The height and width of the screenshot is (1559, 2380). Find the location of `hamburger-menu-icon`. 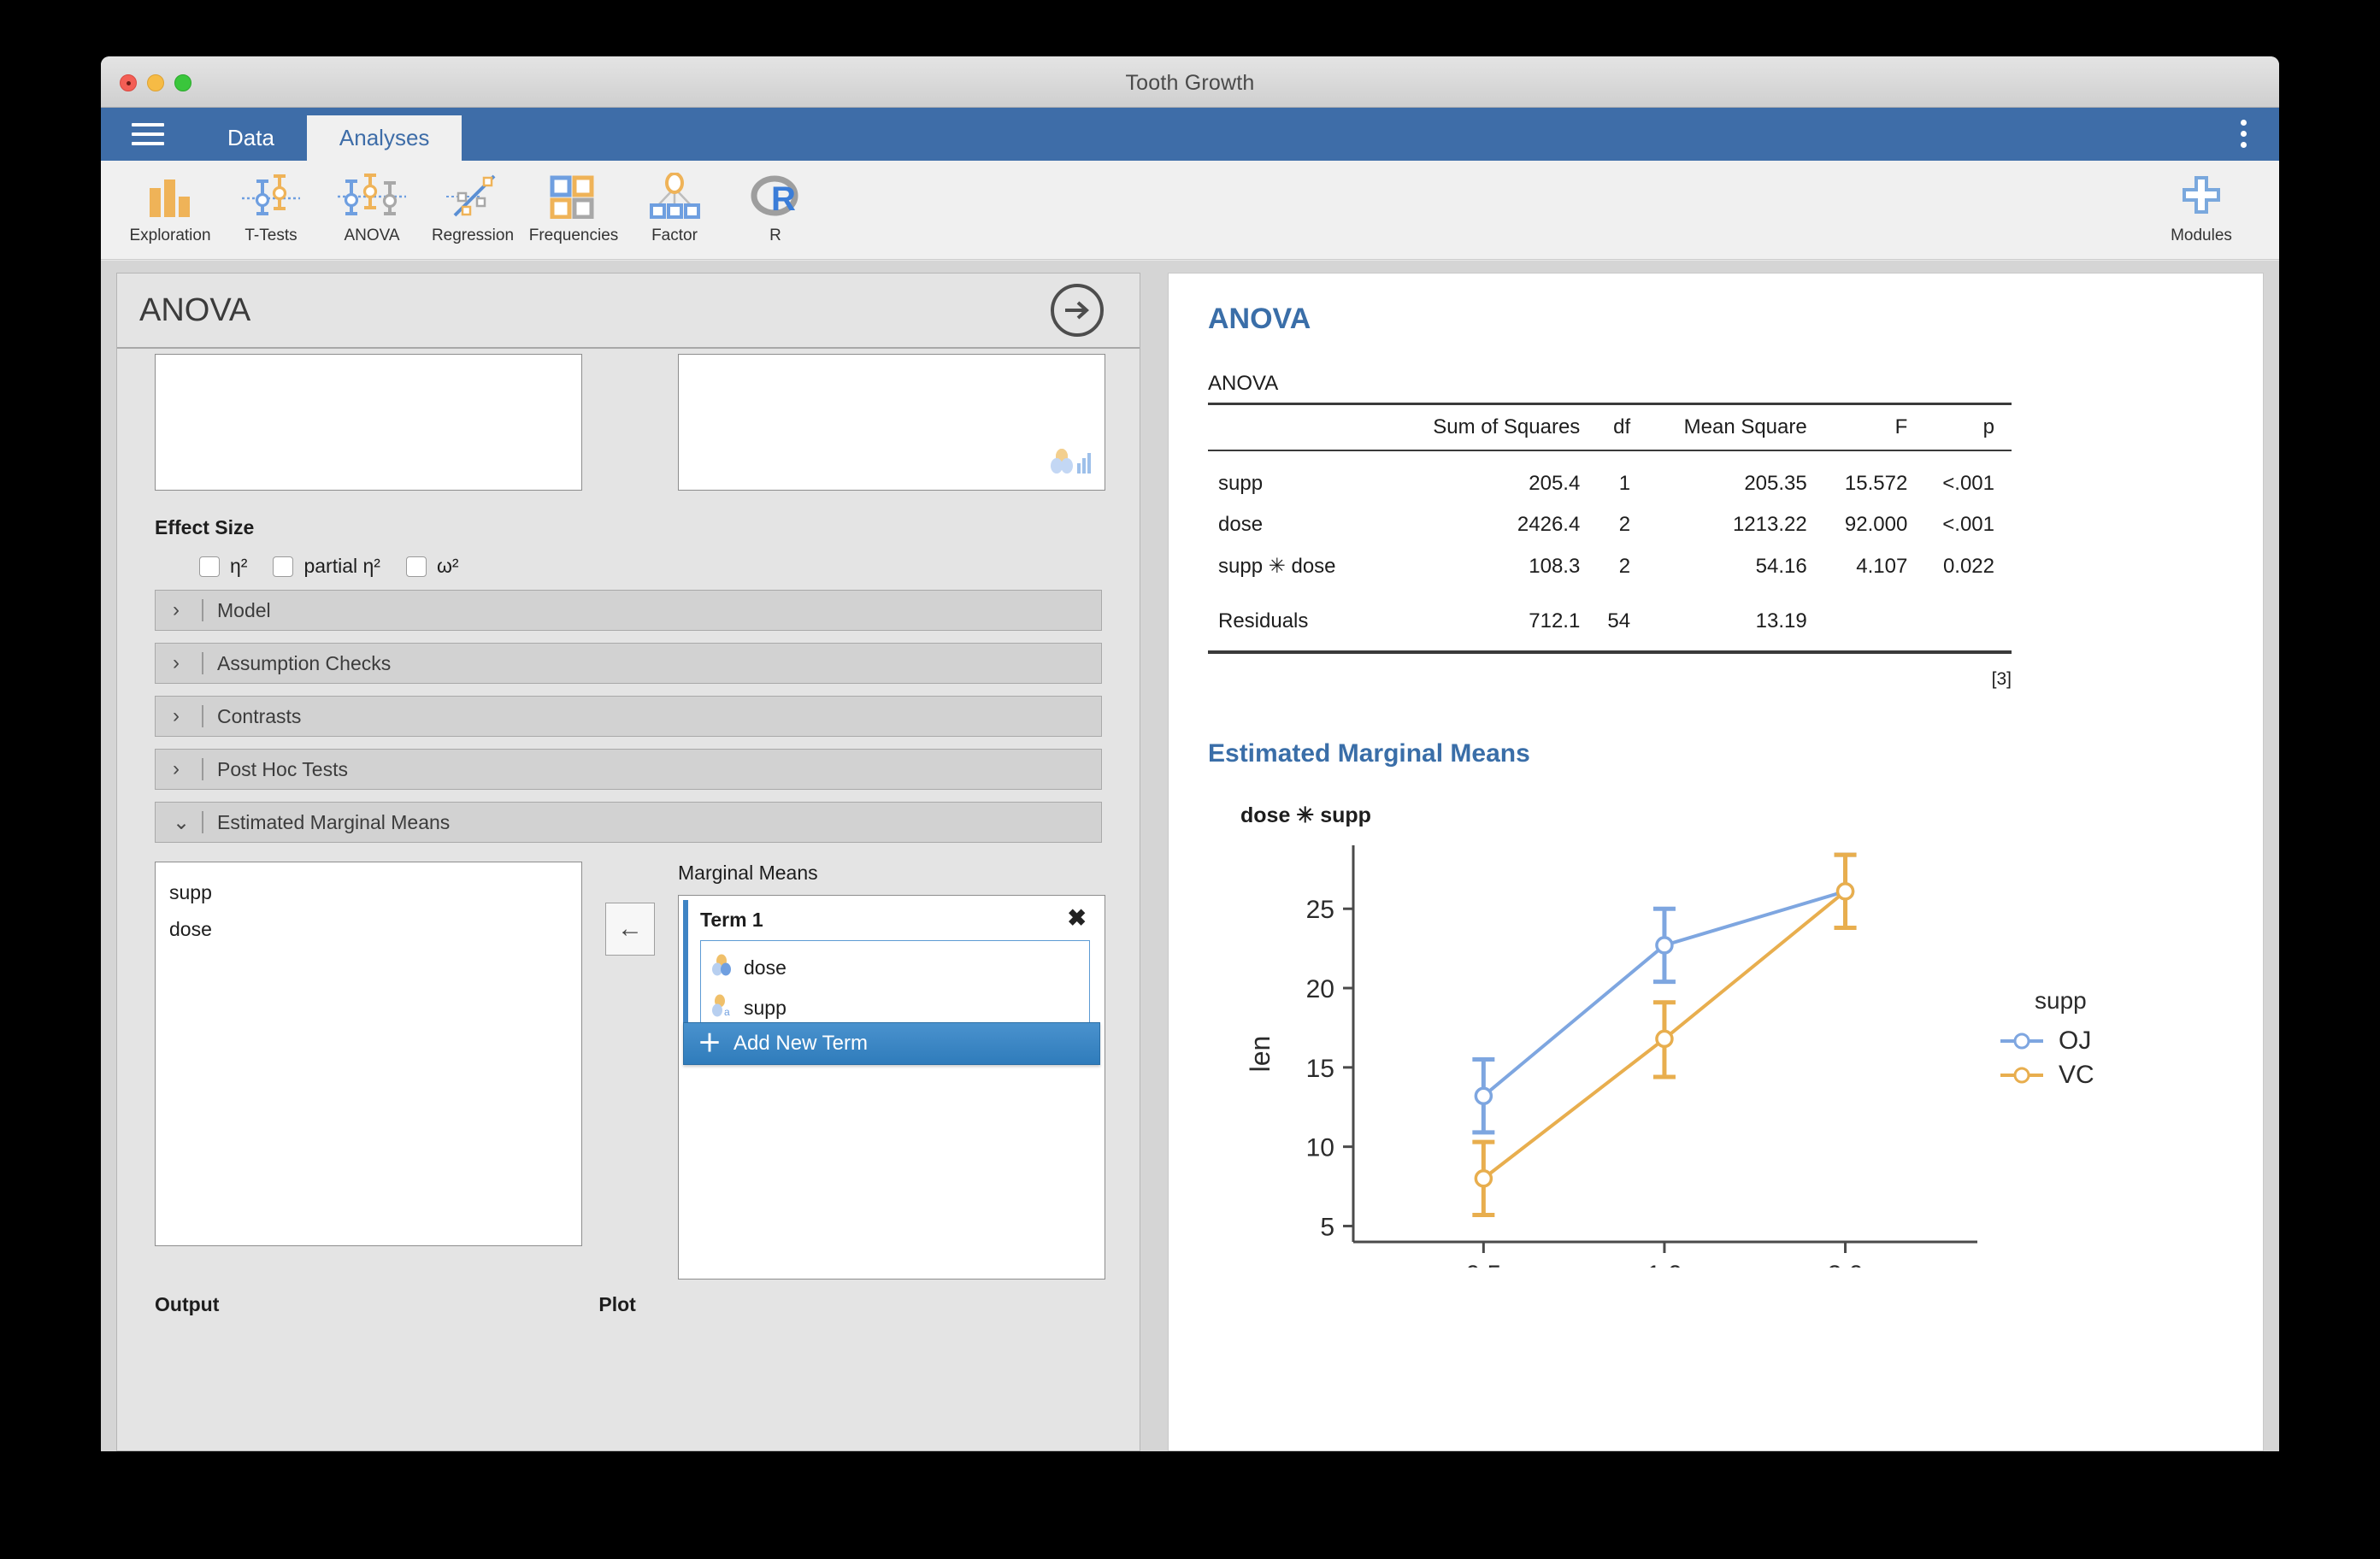

hamburger-menu-icon is located at coordinates (148, 134).